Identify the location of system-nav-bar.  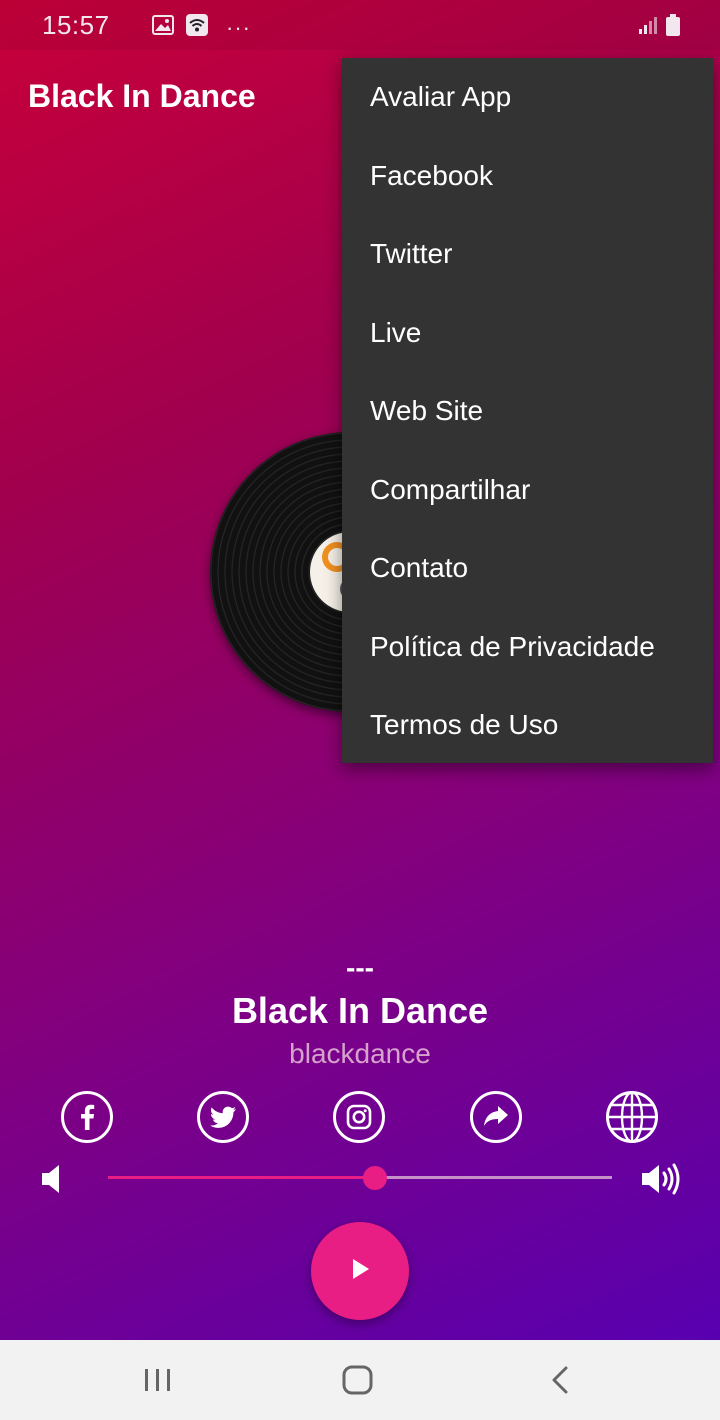
(360, 1380).